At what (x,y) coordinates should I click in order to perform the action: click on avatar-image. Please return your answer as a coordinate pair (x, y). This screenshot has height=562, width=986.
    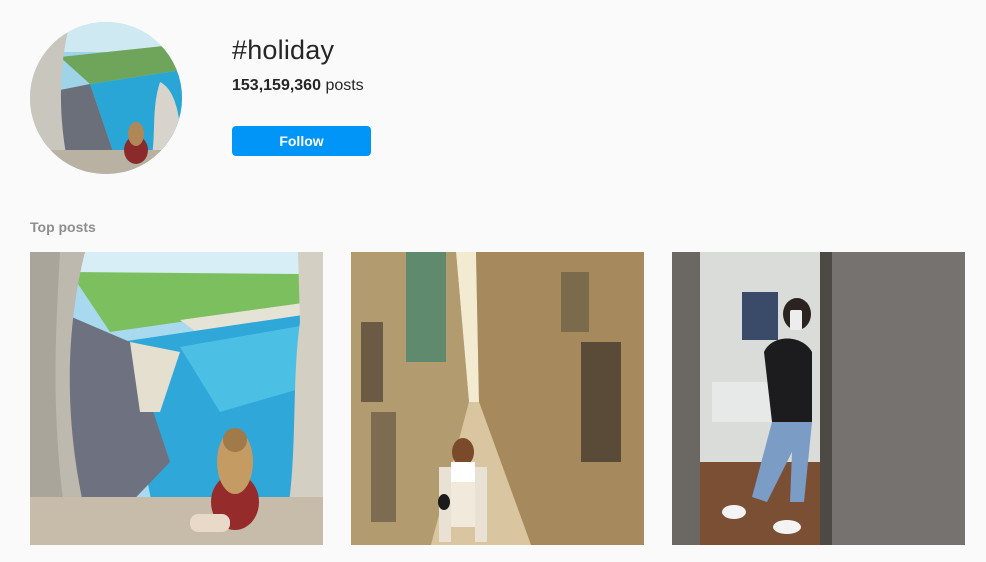
    Looking at the image, I should click on (106, 98).